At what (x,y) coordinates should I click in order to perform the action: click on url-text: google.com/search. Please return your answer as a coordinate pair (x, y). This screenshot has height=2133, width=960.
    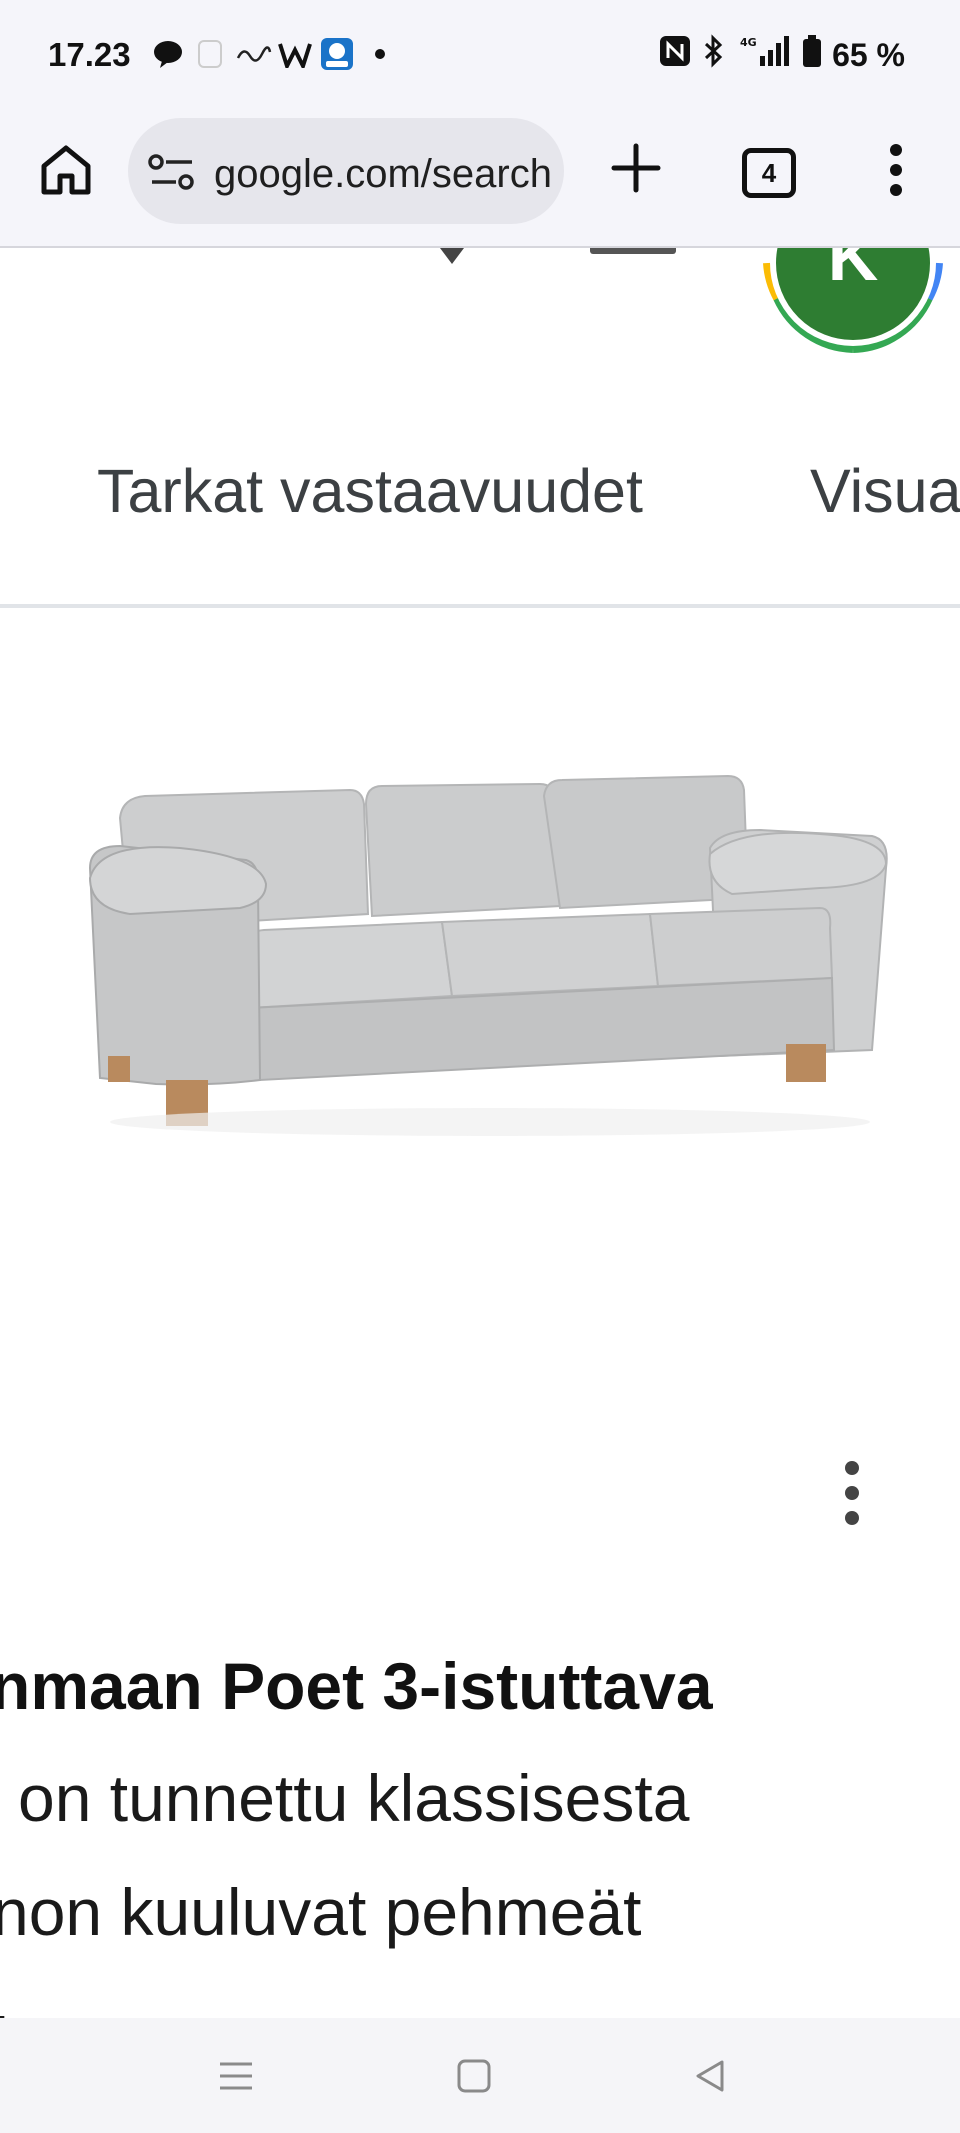
    Looking at the image, I should click on (383, 174).